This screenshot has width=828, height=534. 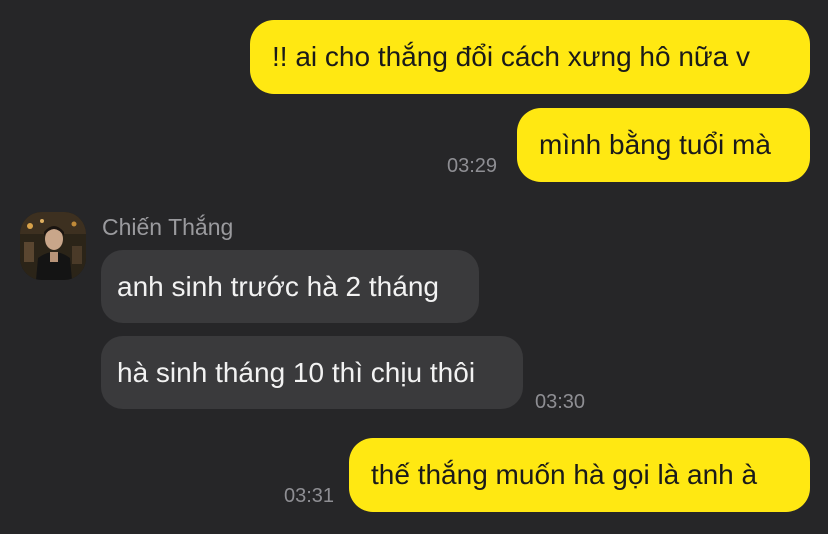 I want to click on outgoing-message-bubble: mình bằng tuổi mà, so click(x=663, y=145).